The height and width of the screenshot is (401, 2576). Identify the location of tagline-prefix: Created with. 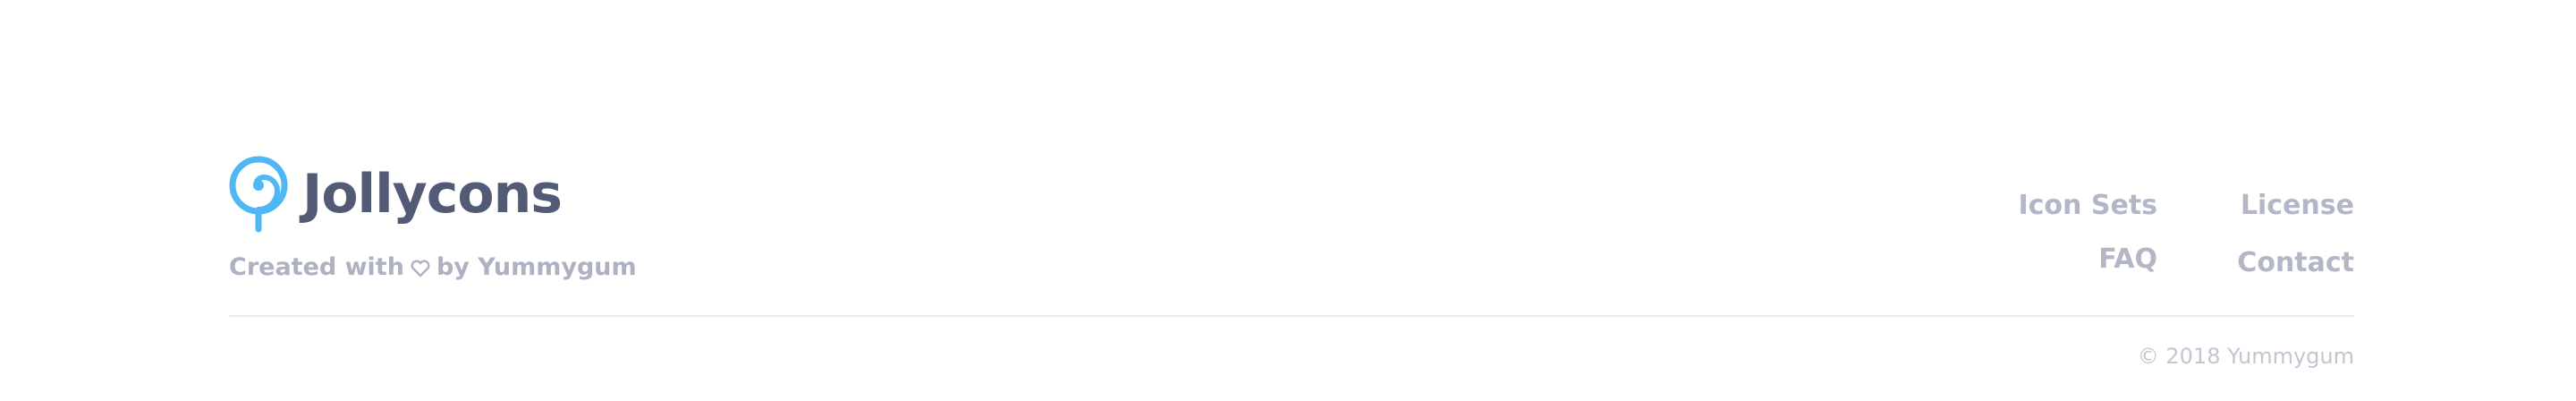
(316, 266).